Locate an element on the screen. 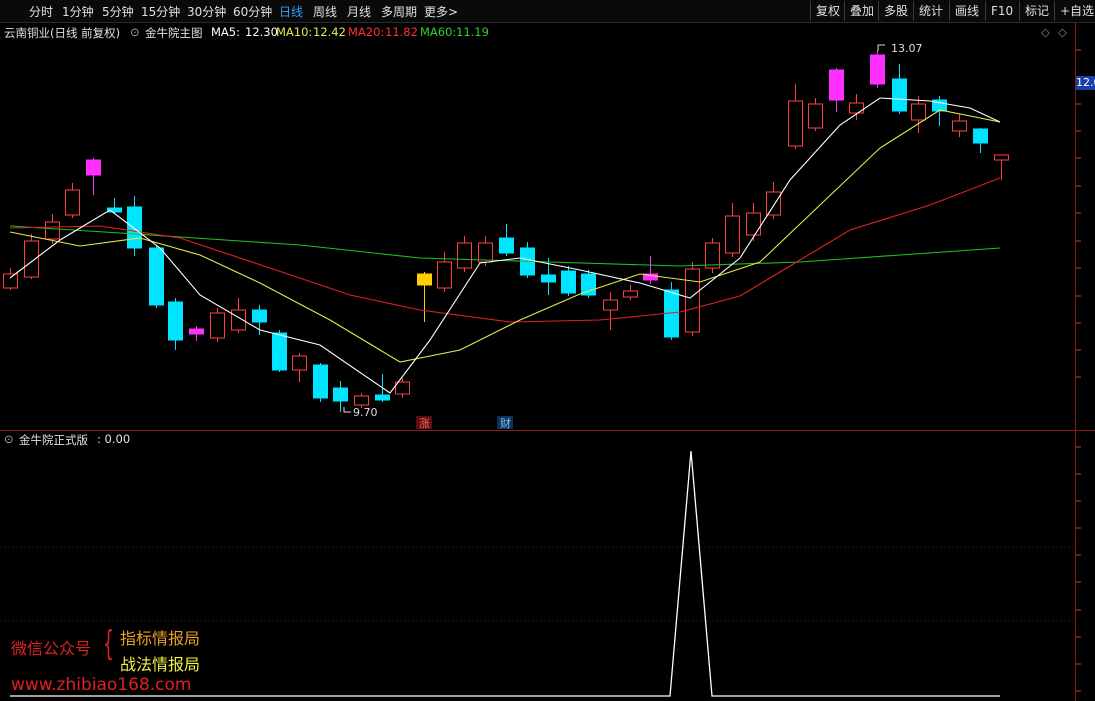 The width and height of the screenshot is (1095, 701). watermark-url: www.zhibiao168.com is located at coordinates (101, 685).